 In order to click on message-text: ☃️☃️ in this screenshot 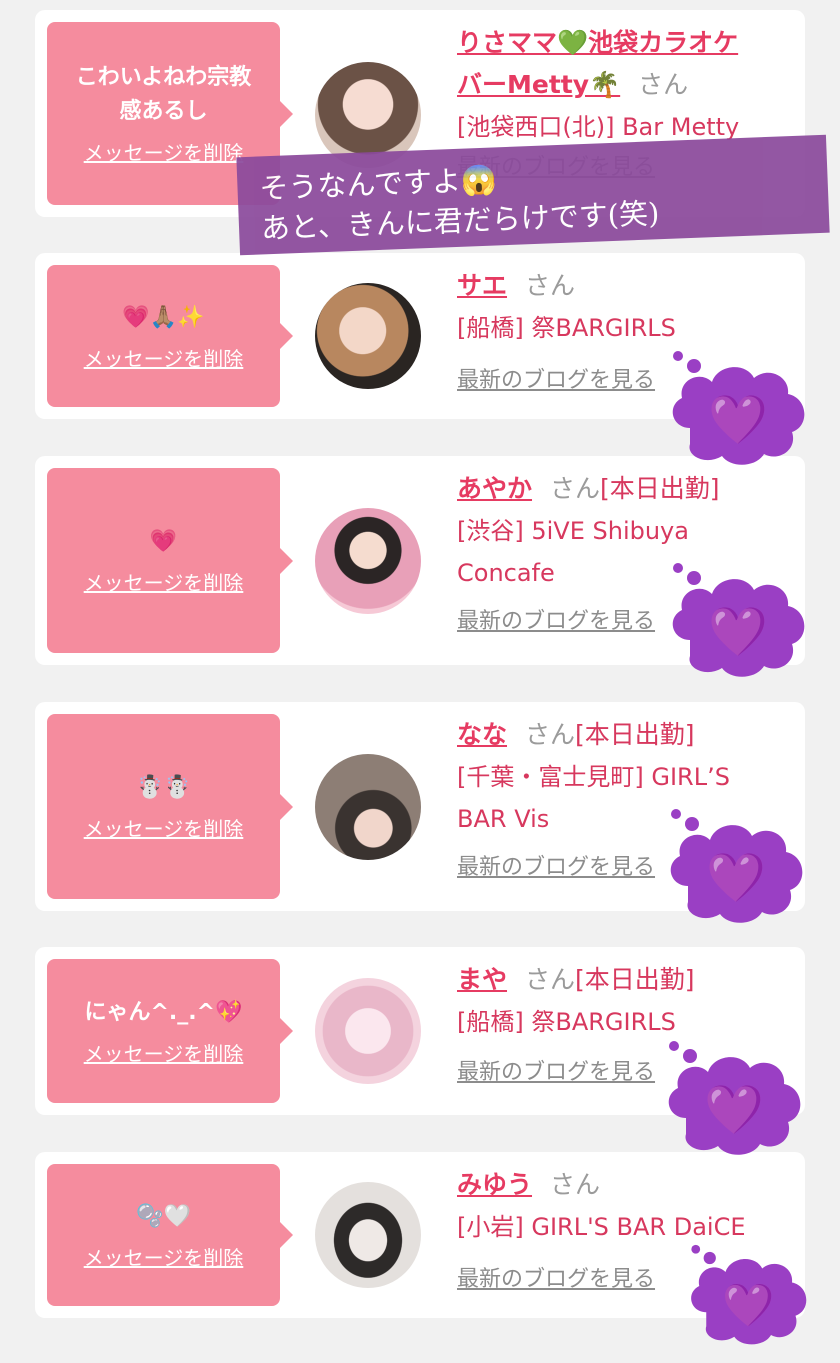, I will do `click(163, 787)`.